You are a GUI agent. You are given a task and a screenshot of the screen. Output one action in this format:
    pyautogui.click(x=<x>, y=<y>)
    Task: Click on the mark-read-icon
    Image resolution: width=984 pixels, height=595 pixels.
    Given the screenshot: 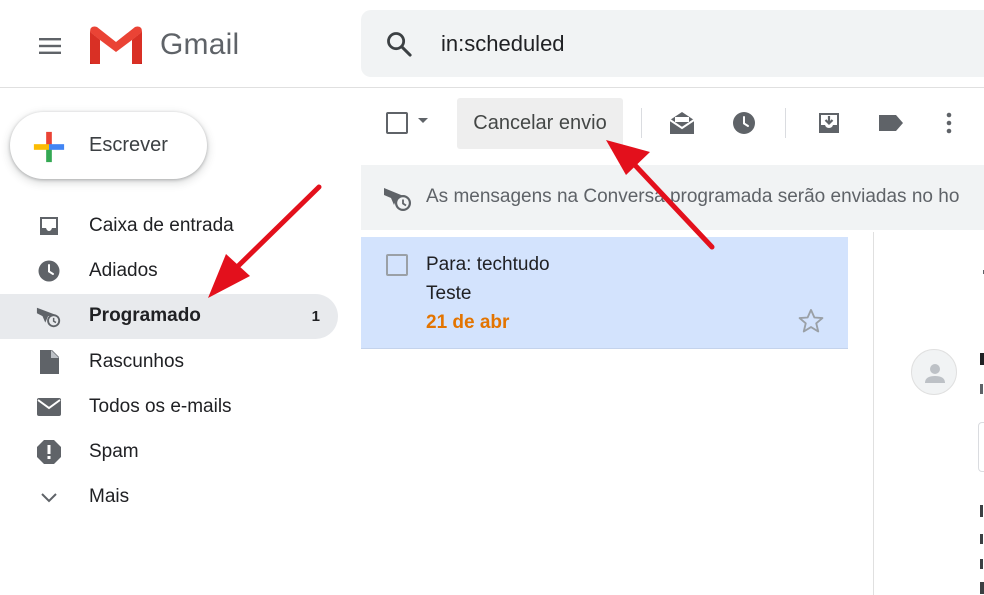 What is the action you would take?
    pyautogui.click(x=682, y=123)
    